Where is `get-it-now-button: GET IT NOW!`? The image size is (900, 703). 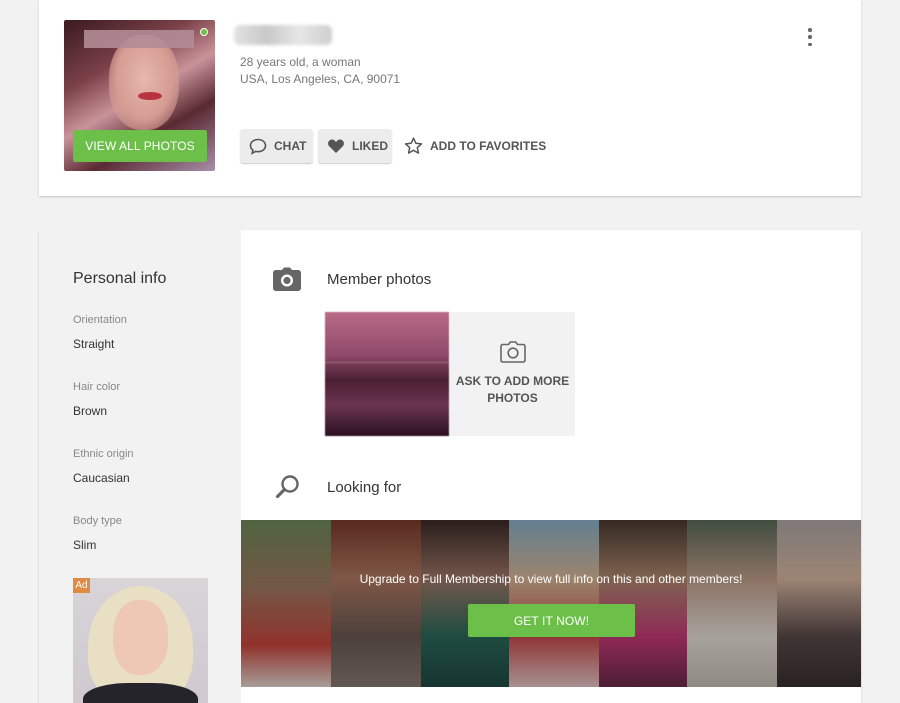 get-it-now-button: GET IT NOW! is located at coordinates (551, 620).